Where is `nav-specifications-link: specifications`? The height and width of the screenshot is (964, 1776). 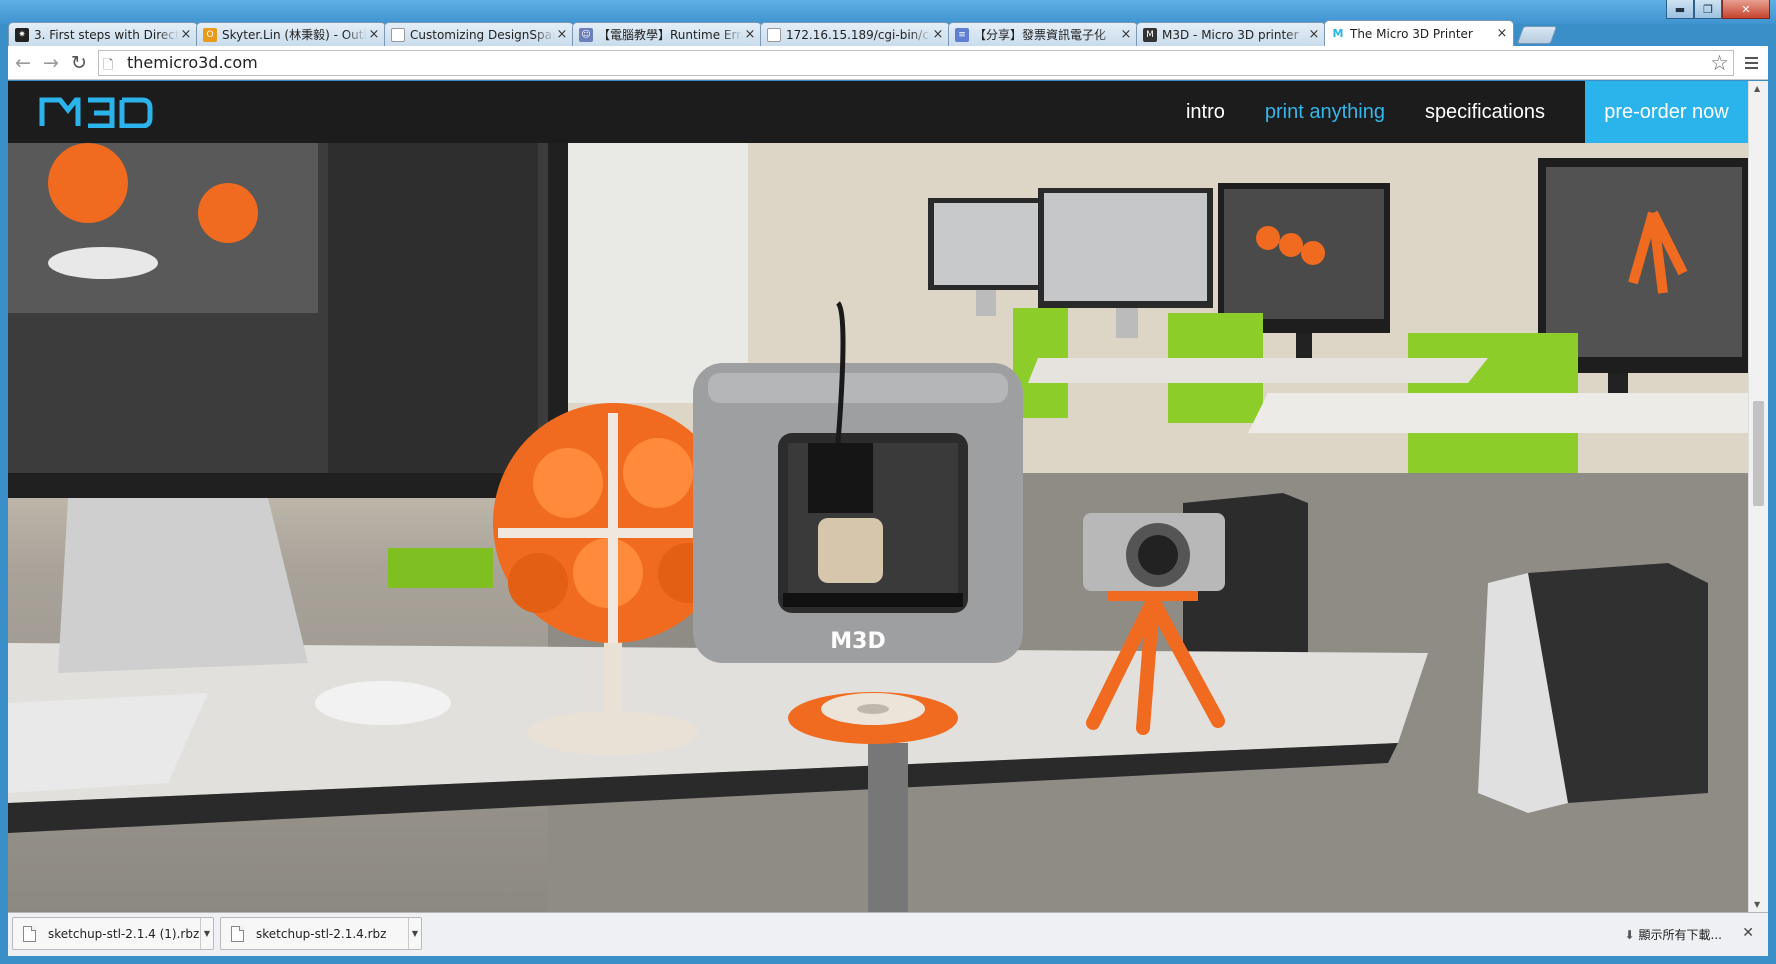
nav-specifications-link: specifications is located at coordinates (1485, 112).